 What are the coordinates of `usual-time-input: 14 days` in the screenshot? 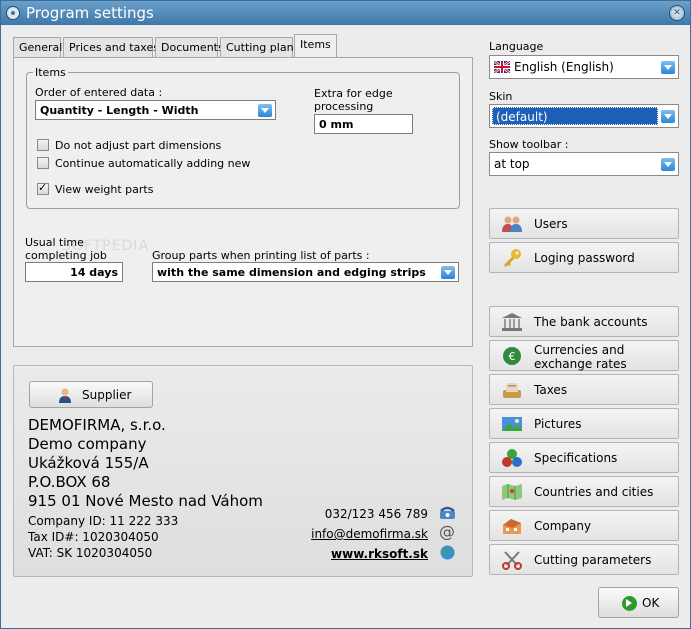 It's located at (74, 272).